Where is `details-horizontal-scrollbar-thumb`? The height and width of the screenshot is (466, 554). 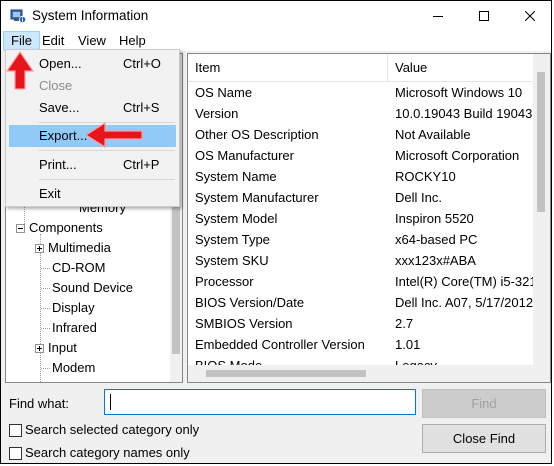 details-horizontal-scrollbar-thumb is located at coordinates (286, 373).